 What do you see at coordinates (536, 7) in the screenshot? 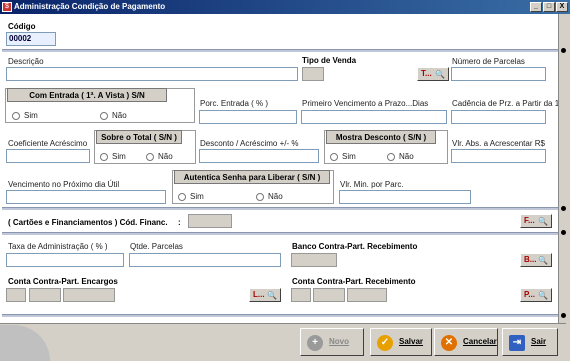
I see `minimize-button: _` at bounding box center [536, 7].